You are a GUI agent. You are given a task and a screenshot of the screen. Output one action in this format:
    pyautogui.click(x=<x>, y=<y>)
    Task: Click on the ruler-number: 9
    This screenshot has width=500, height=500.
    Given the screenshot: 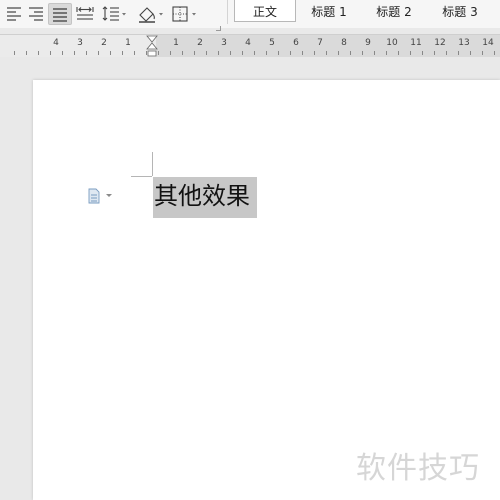 What is the action you would take?
    pyautogui.click(x=368, y=43)
    